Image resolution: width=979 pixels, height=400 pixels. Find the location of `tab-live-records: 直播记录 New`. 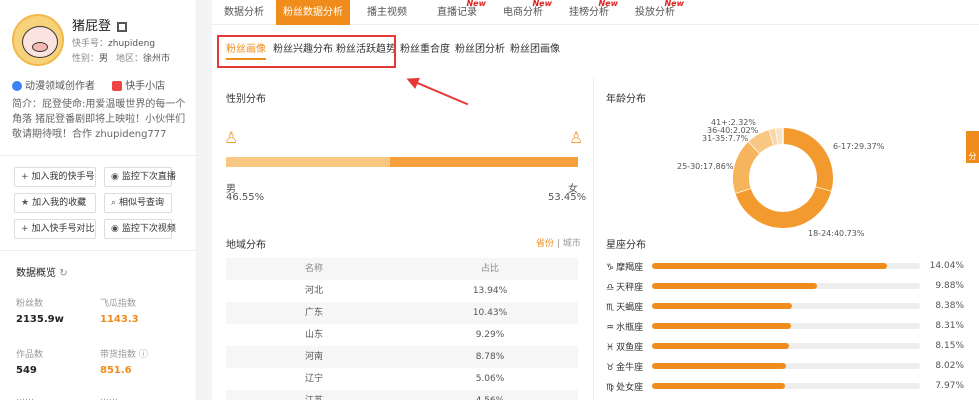

tab-live-records: 直播记录 New is located at coordinates (457, 12).